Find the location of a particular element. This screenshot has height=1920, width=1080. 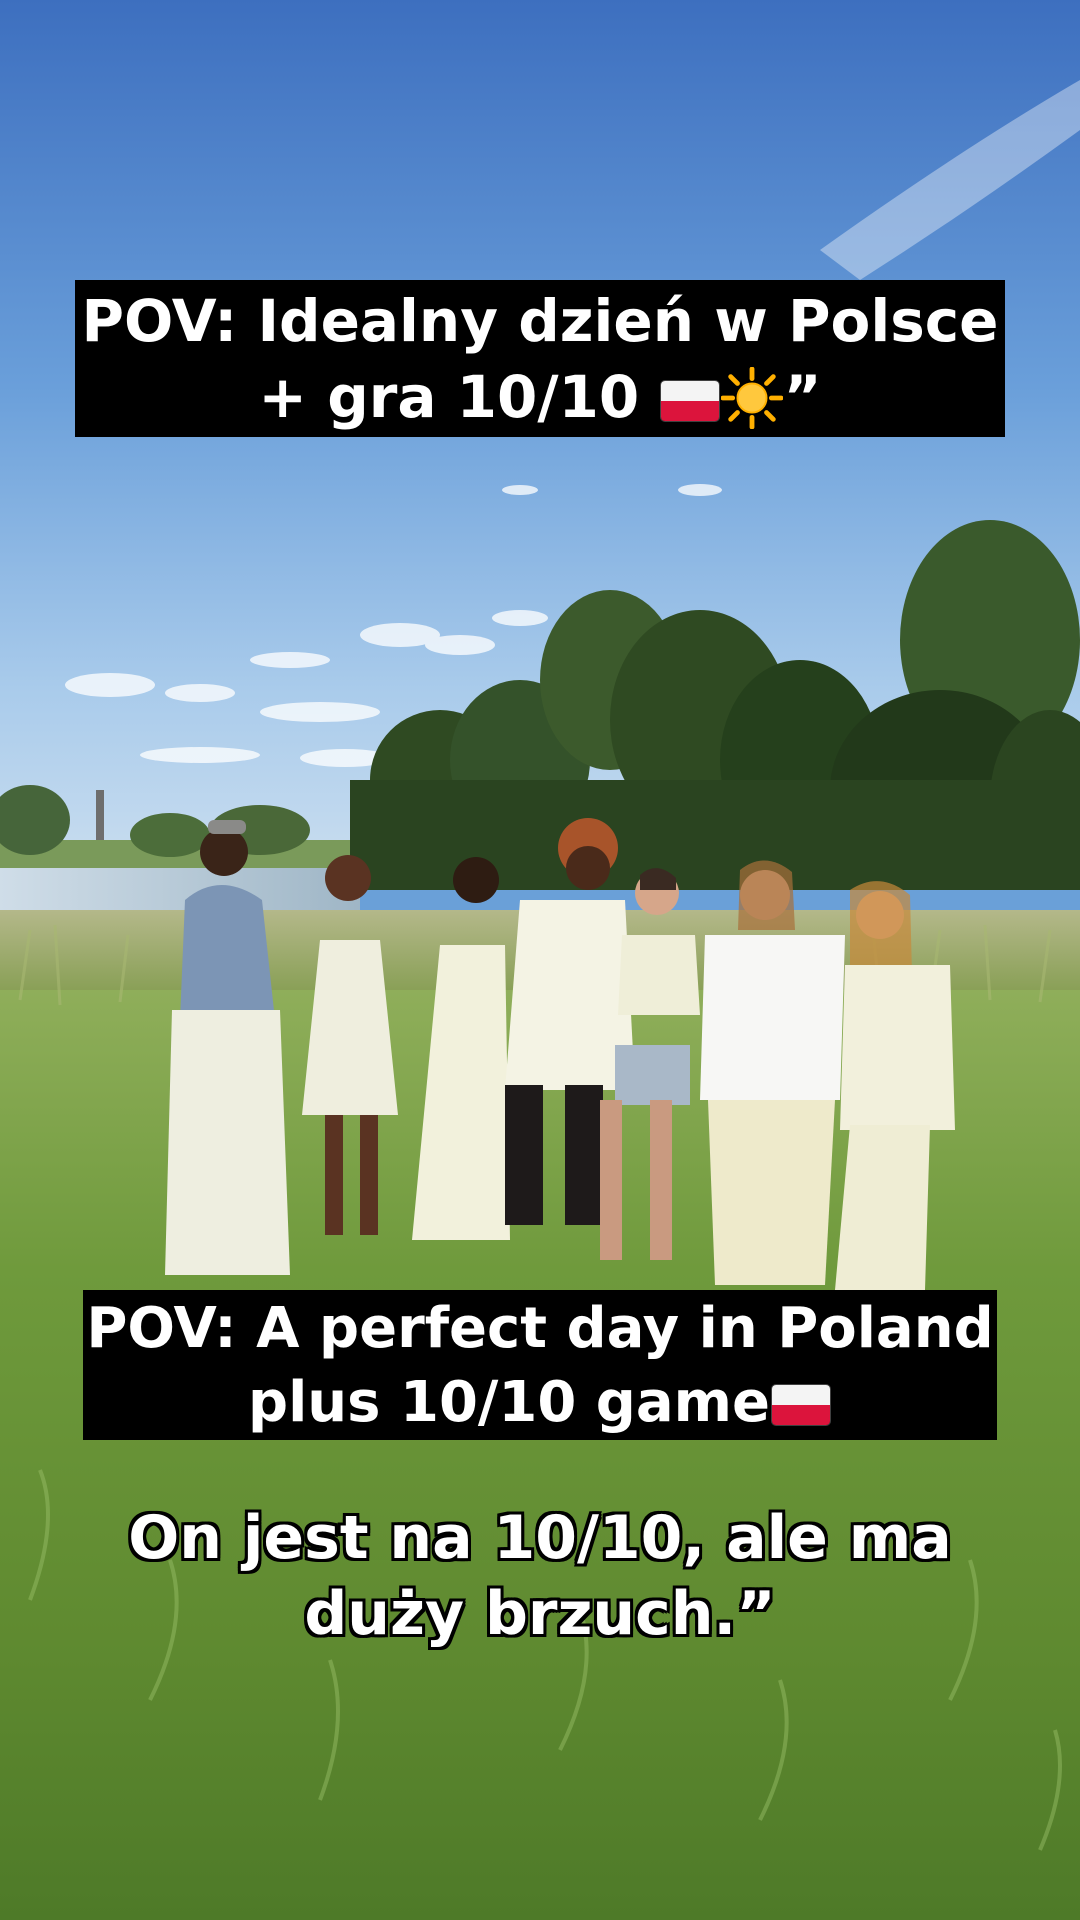

caption-top-line-2: + gra 10/10 ” is located at coordinates (540, 397).